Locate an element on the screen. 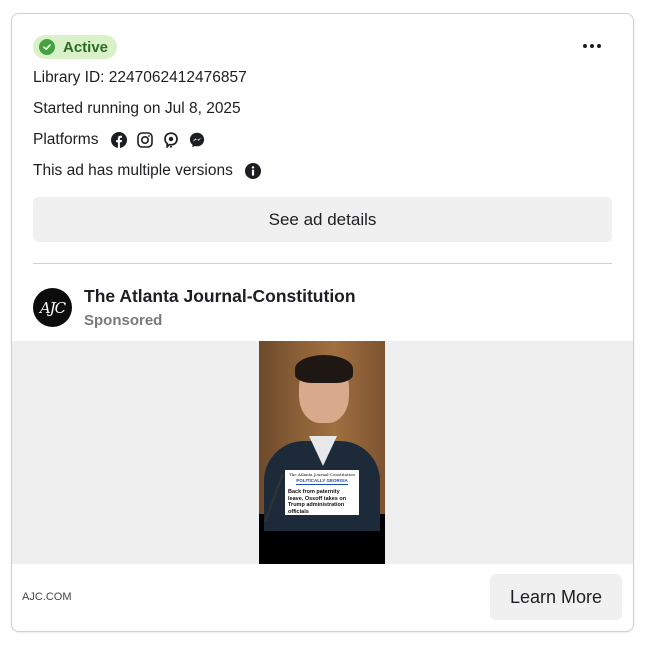  facebook-icon is located at coordinates (119, 140).